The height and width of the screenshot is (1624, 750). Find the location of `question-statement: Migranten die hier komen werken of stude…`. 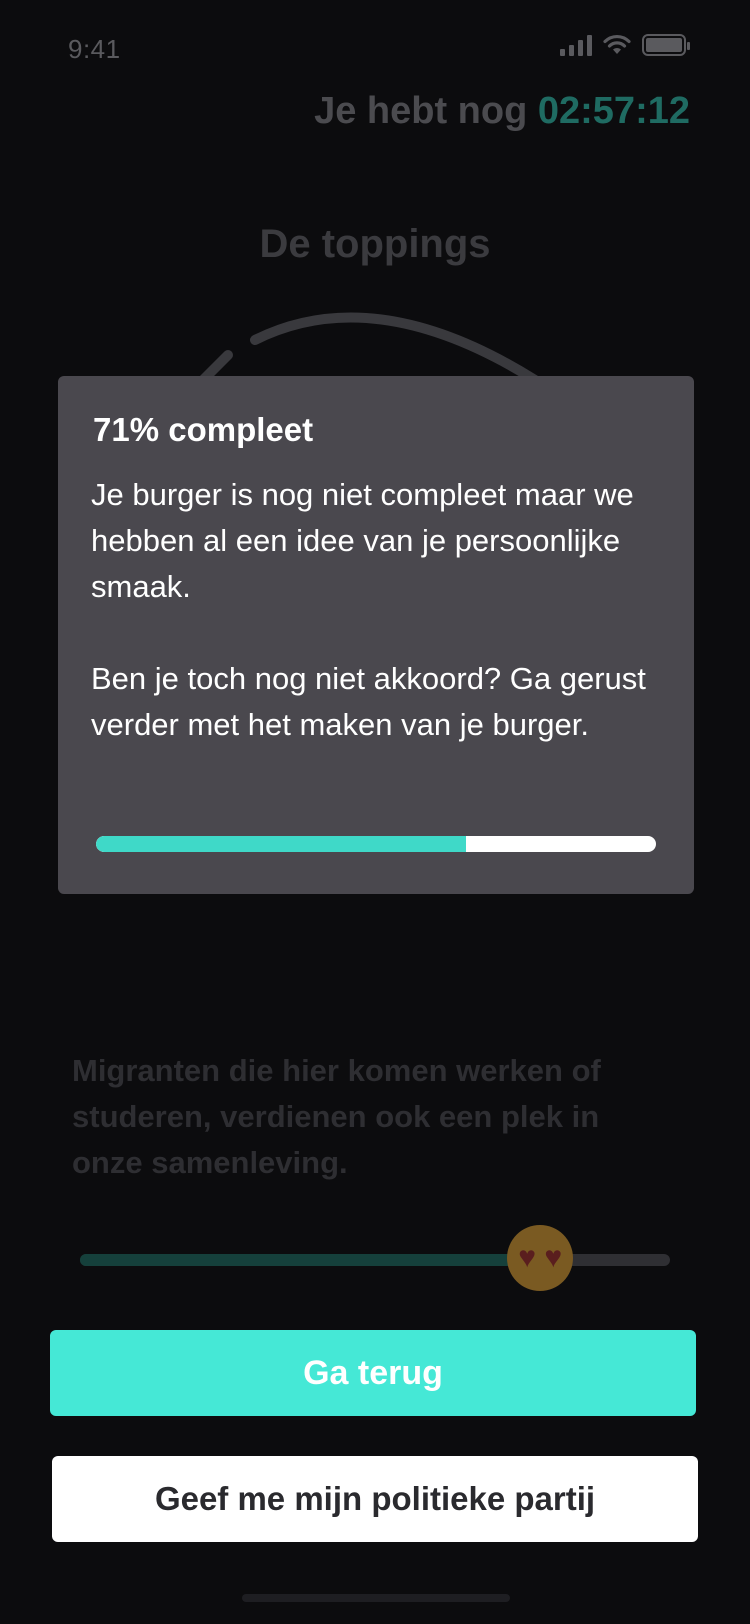

question-statement: Migranten die hier komen werken of stude… is located at coordinates (336, 1116).